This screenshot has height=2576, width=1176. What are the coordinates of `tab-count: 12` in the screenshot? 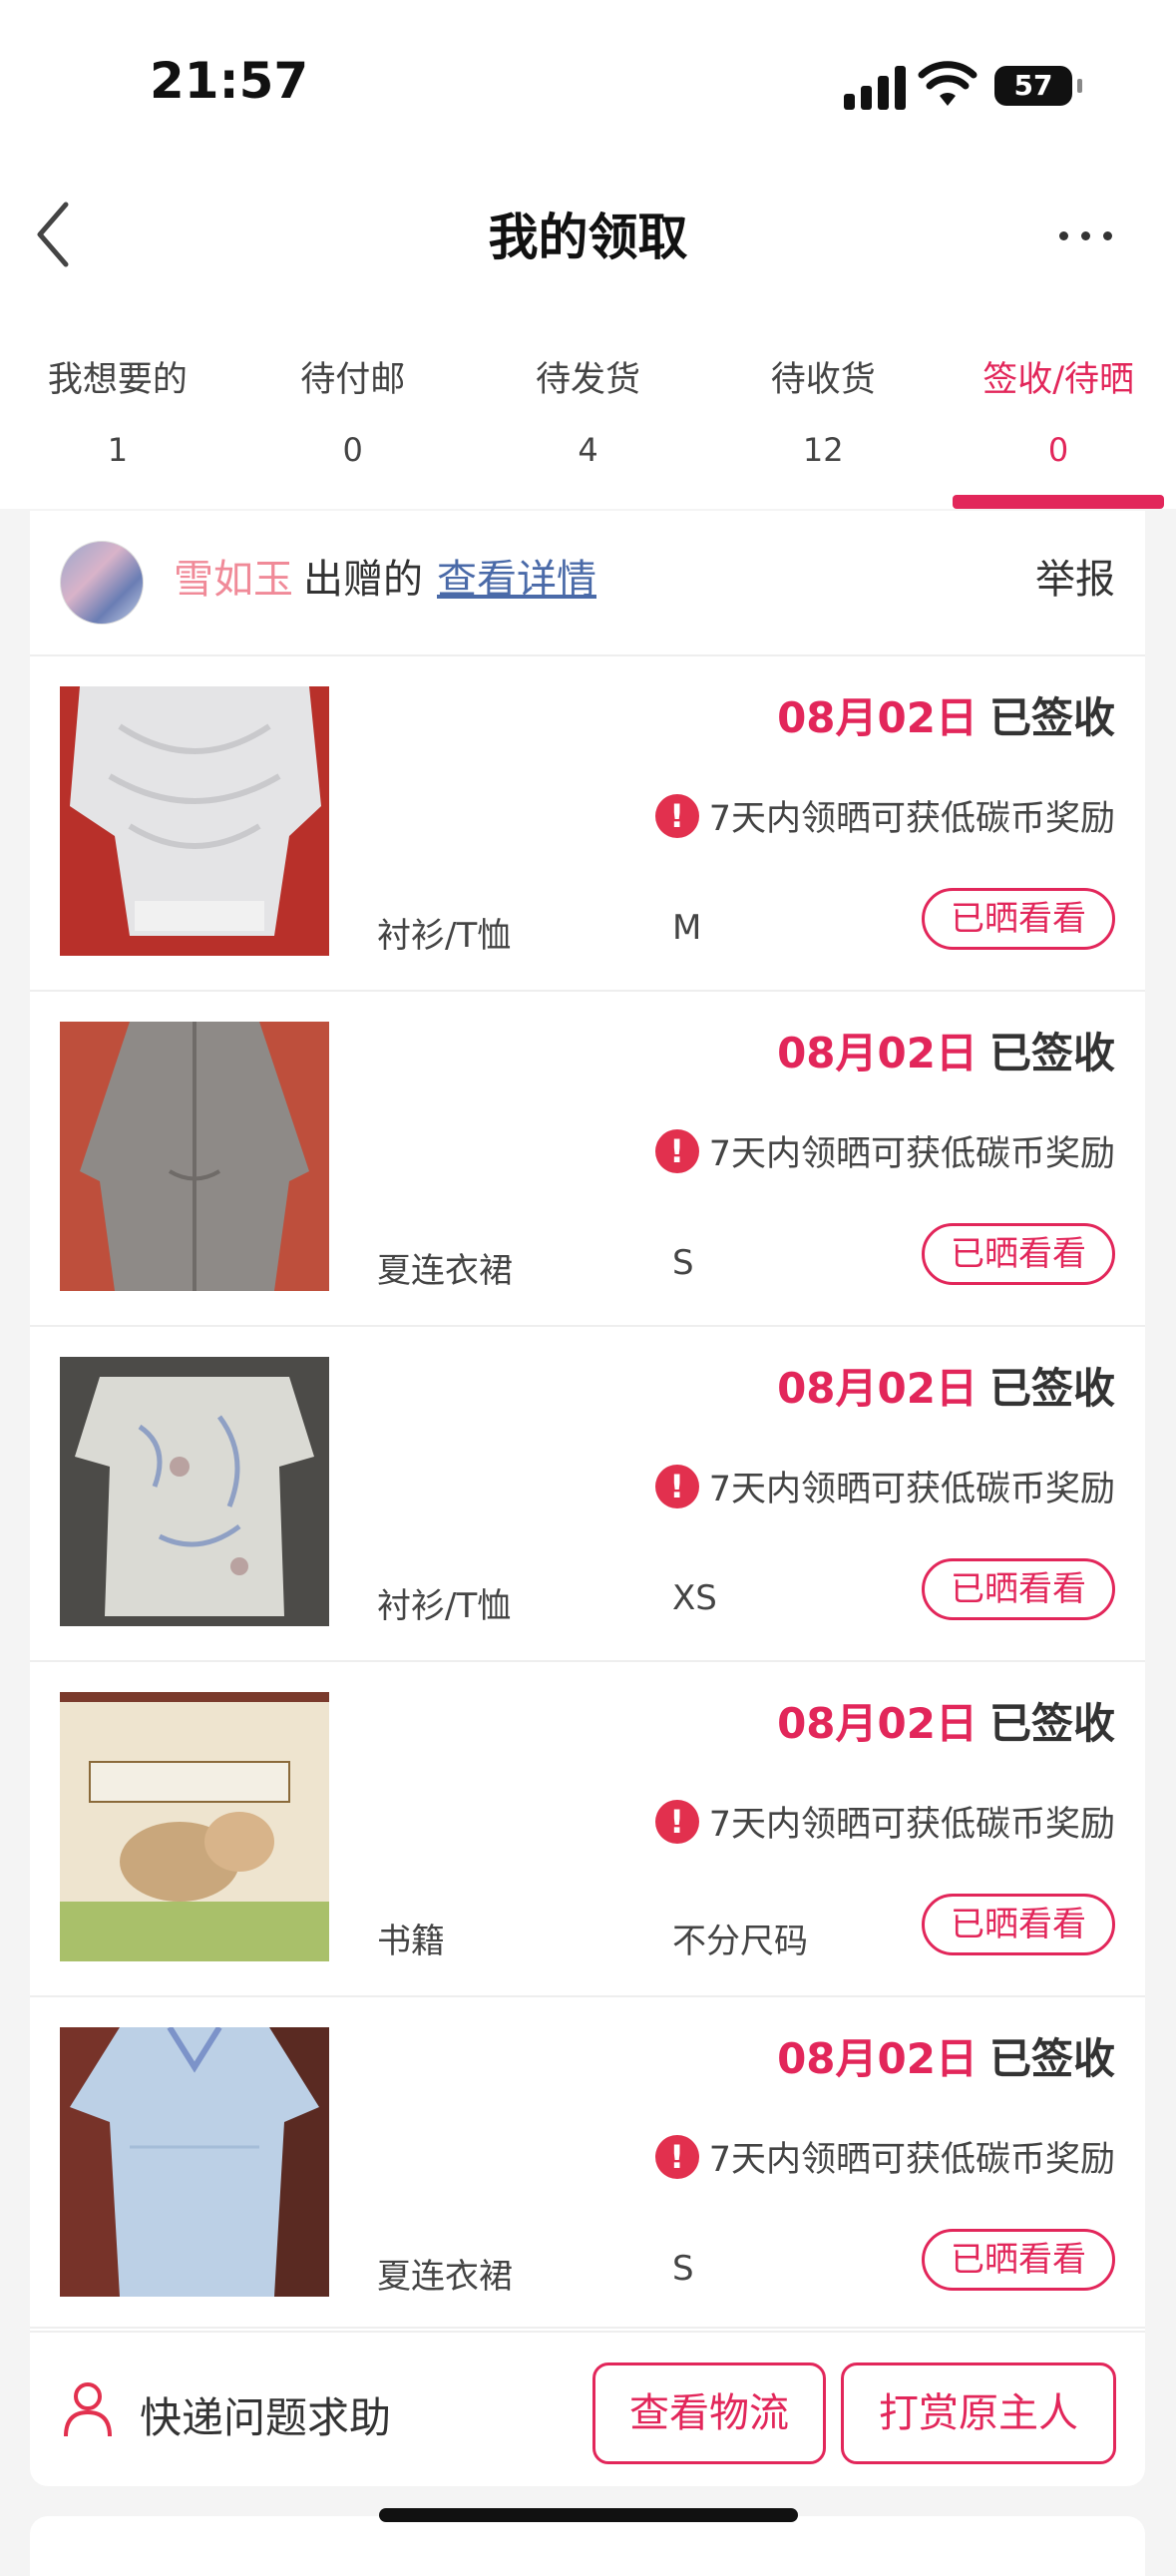 It's located at (823, 450).